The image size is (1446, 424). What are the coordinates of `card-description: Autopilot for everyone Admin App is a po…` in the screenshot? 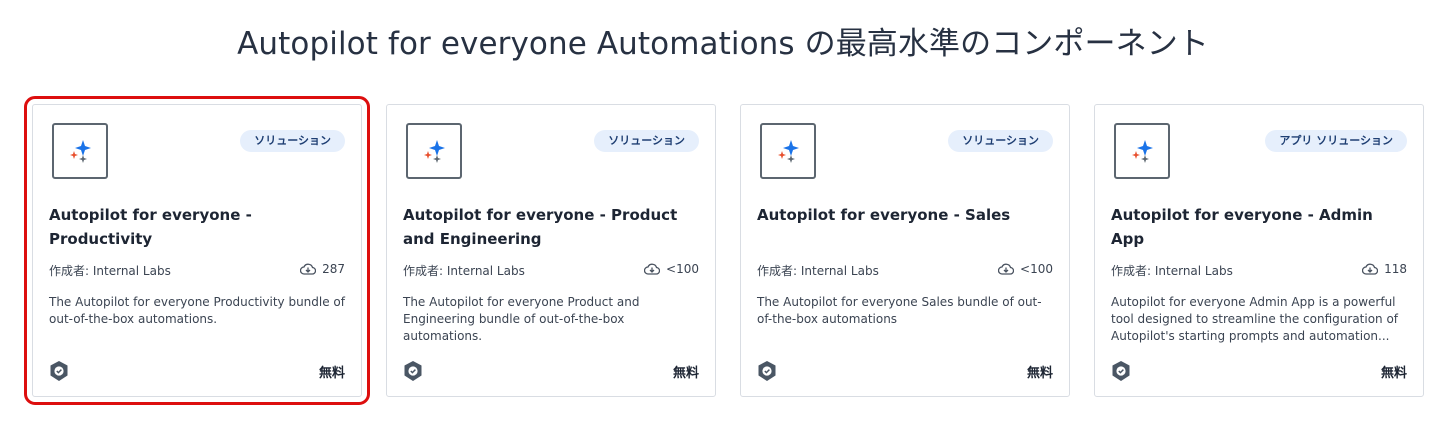 It's located at (1255, 319).